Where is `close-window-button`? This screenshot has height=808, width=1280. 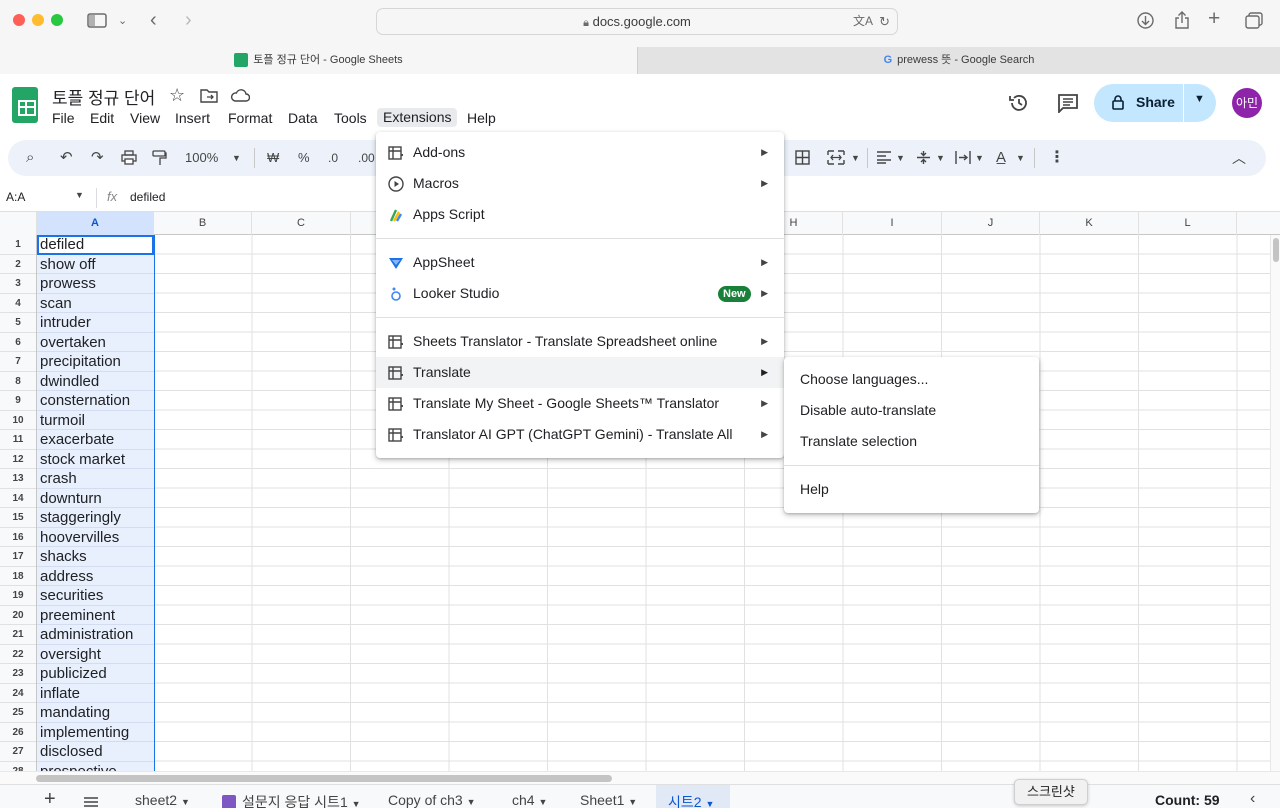
close-window-button is located at coordinates (19, 20).